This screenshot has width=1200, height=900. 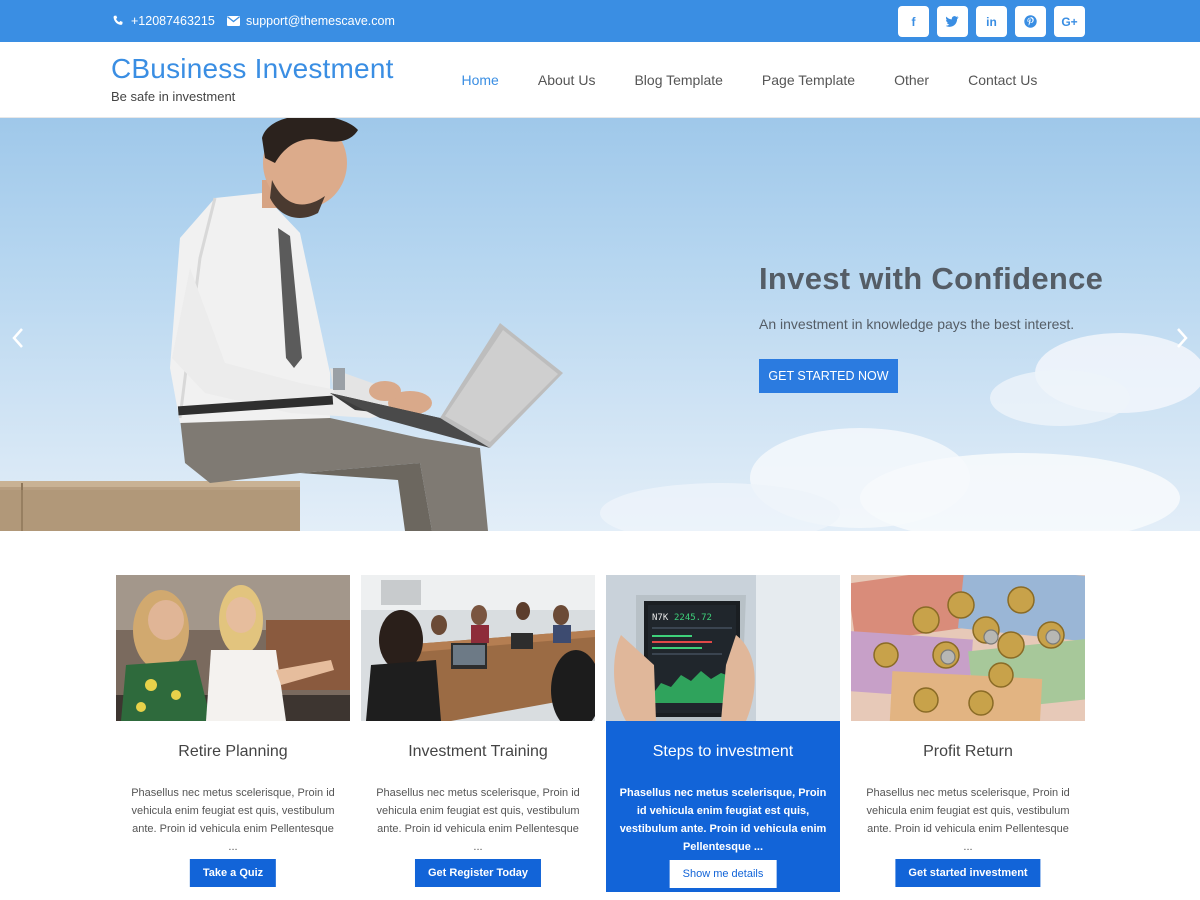 I want to click on twitter-icon, so click(x=952, y=21).